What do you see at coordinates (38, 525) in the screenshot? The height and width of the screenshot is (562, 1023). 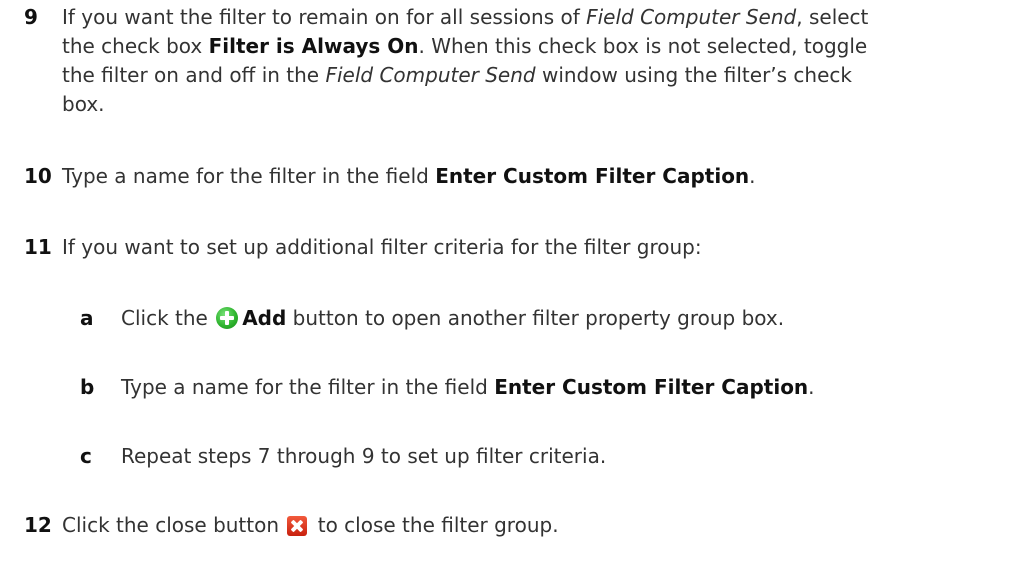 I see `step-number: 12` at bounding box center [38, 525].